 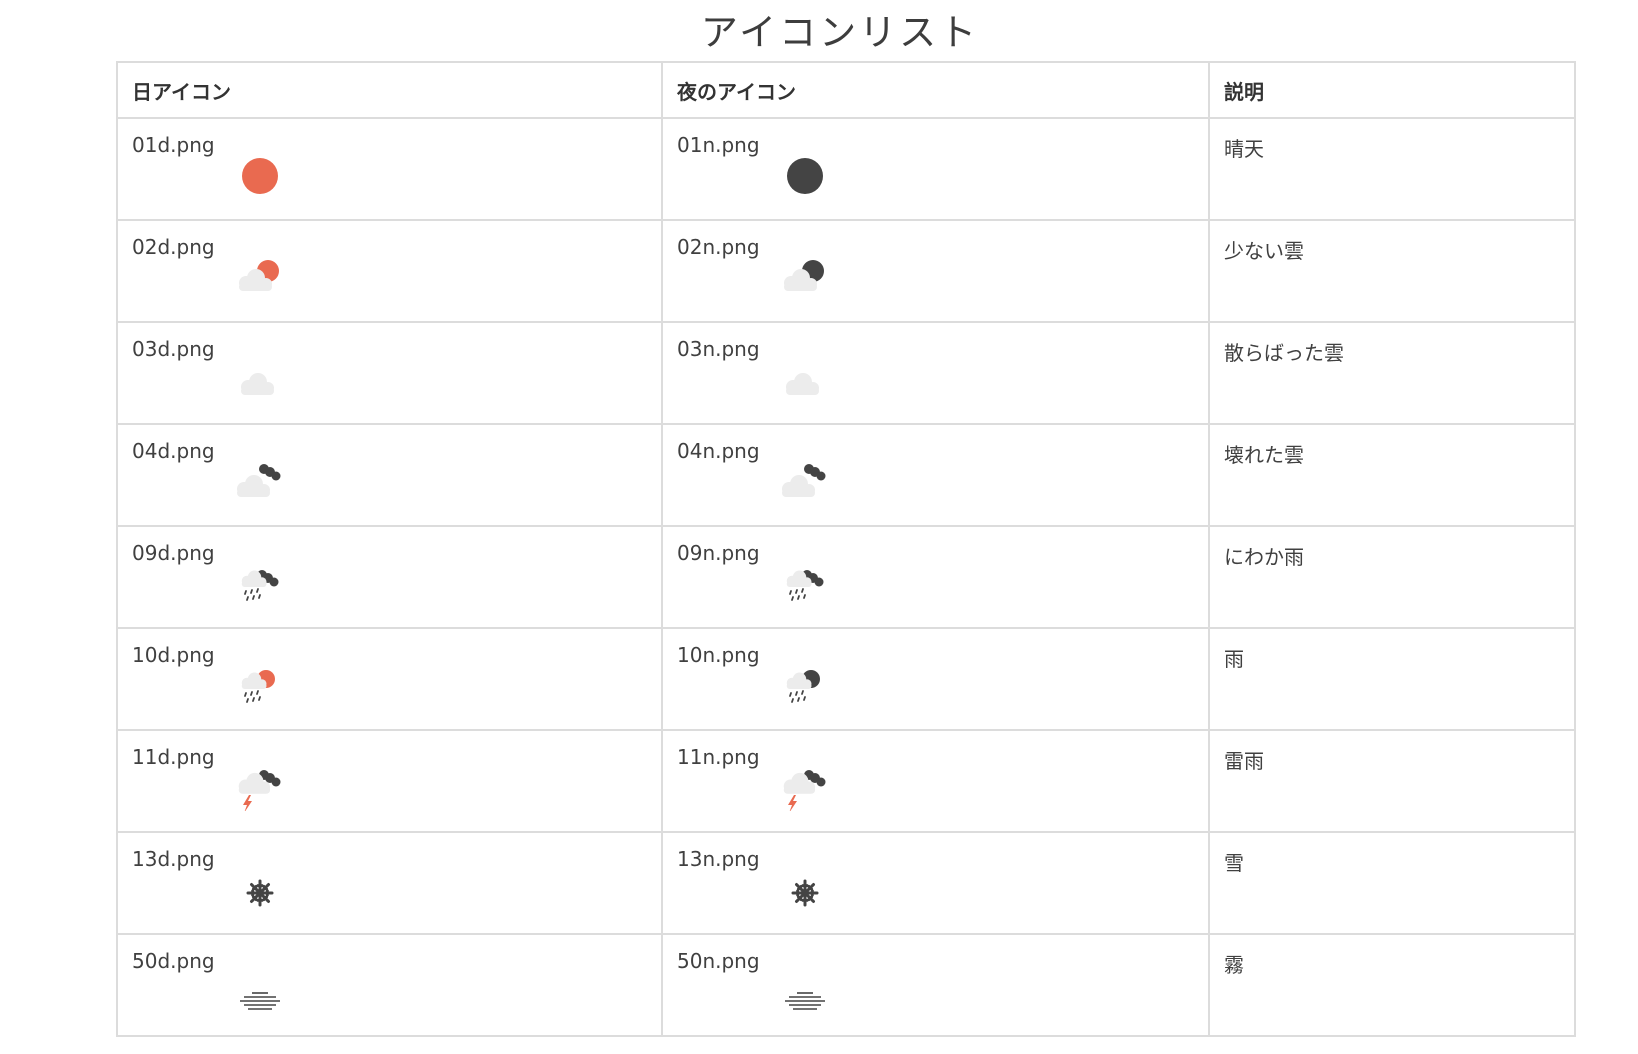 What do you see at coordinates (718, 553) in the screenshot?
I see `night-file-name: 09n.png` at bounding box center [718, 553].